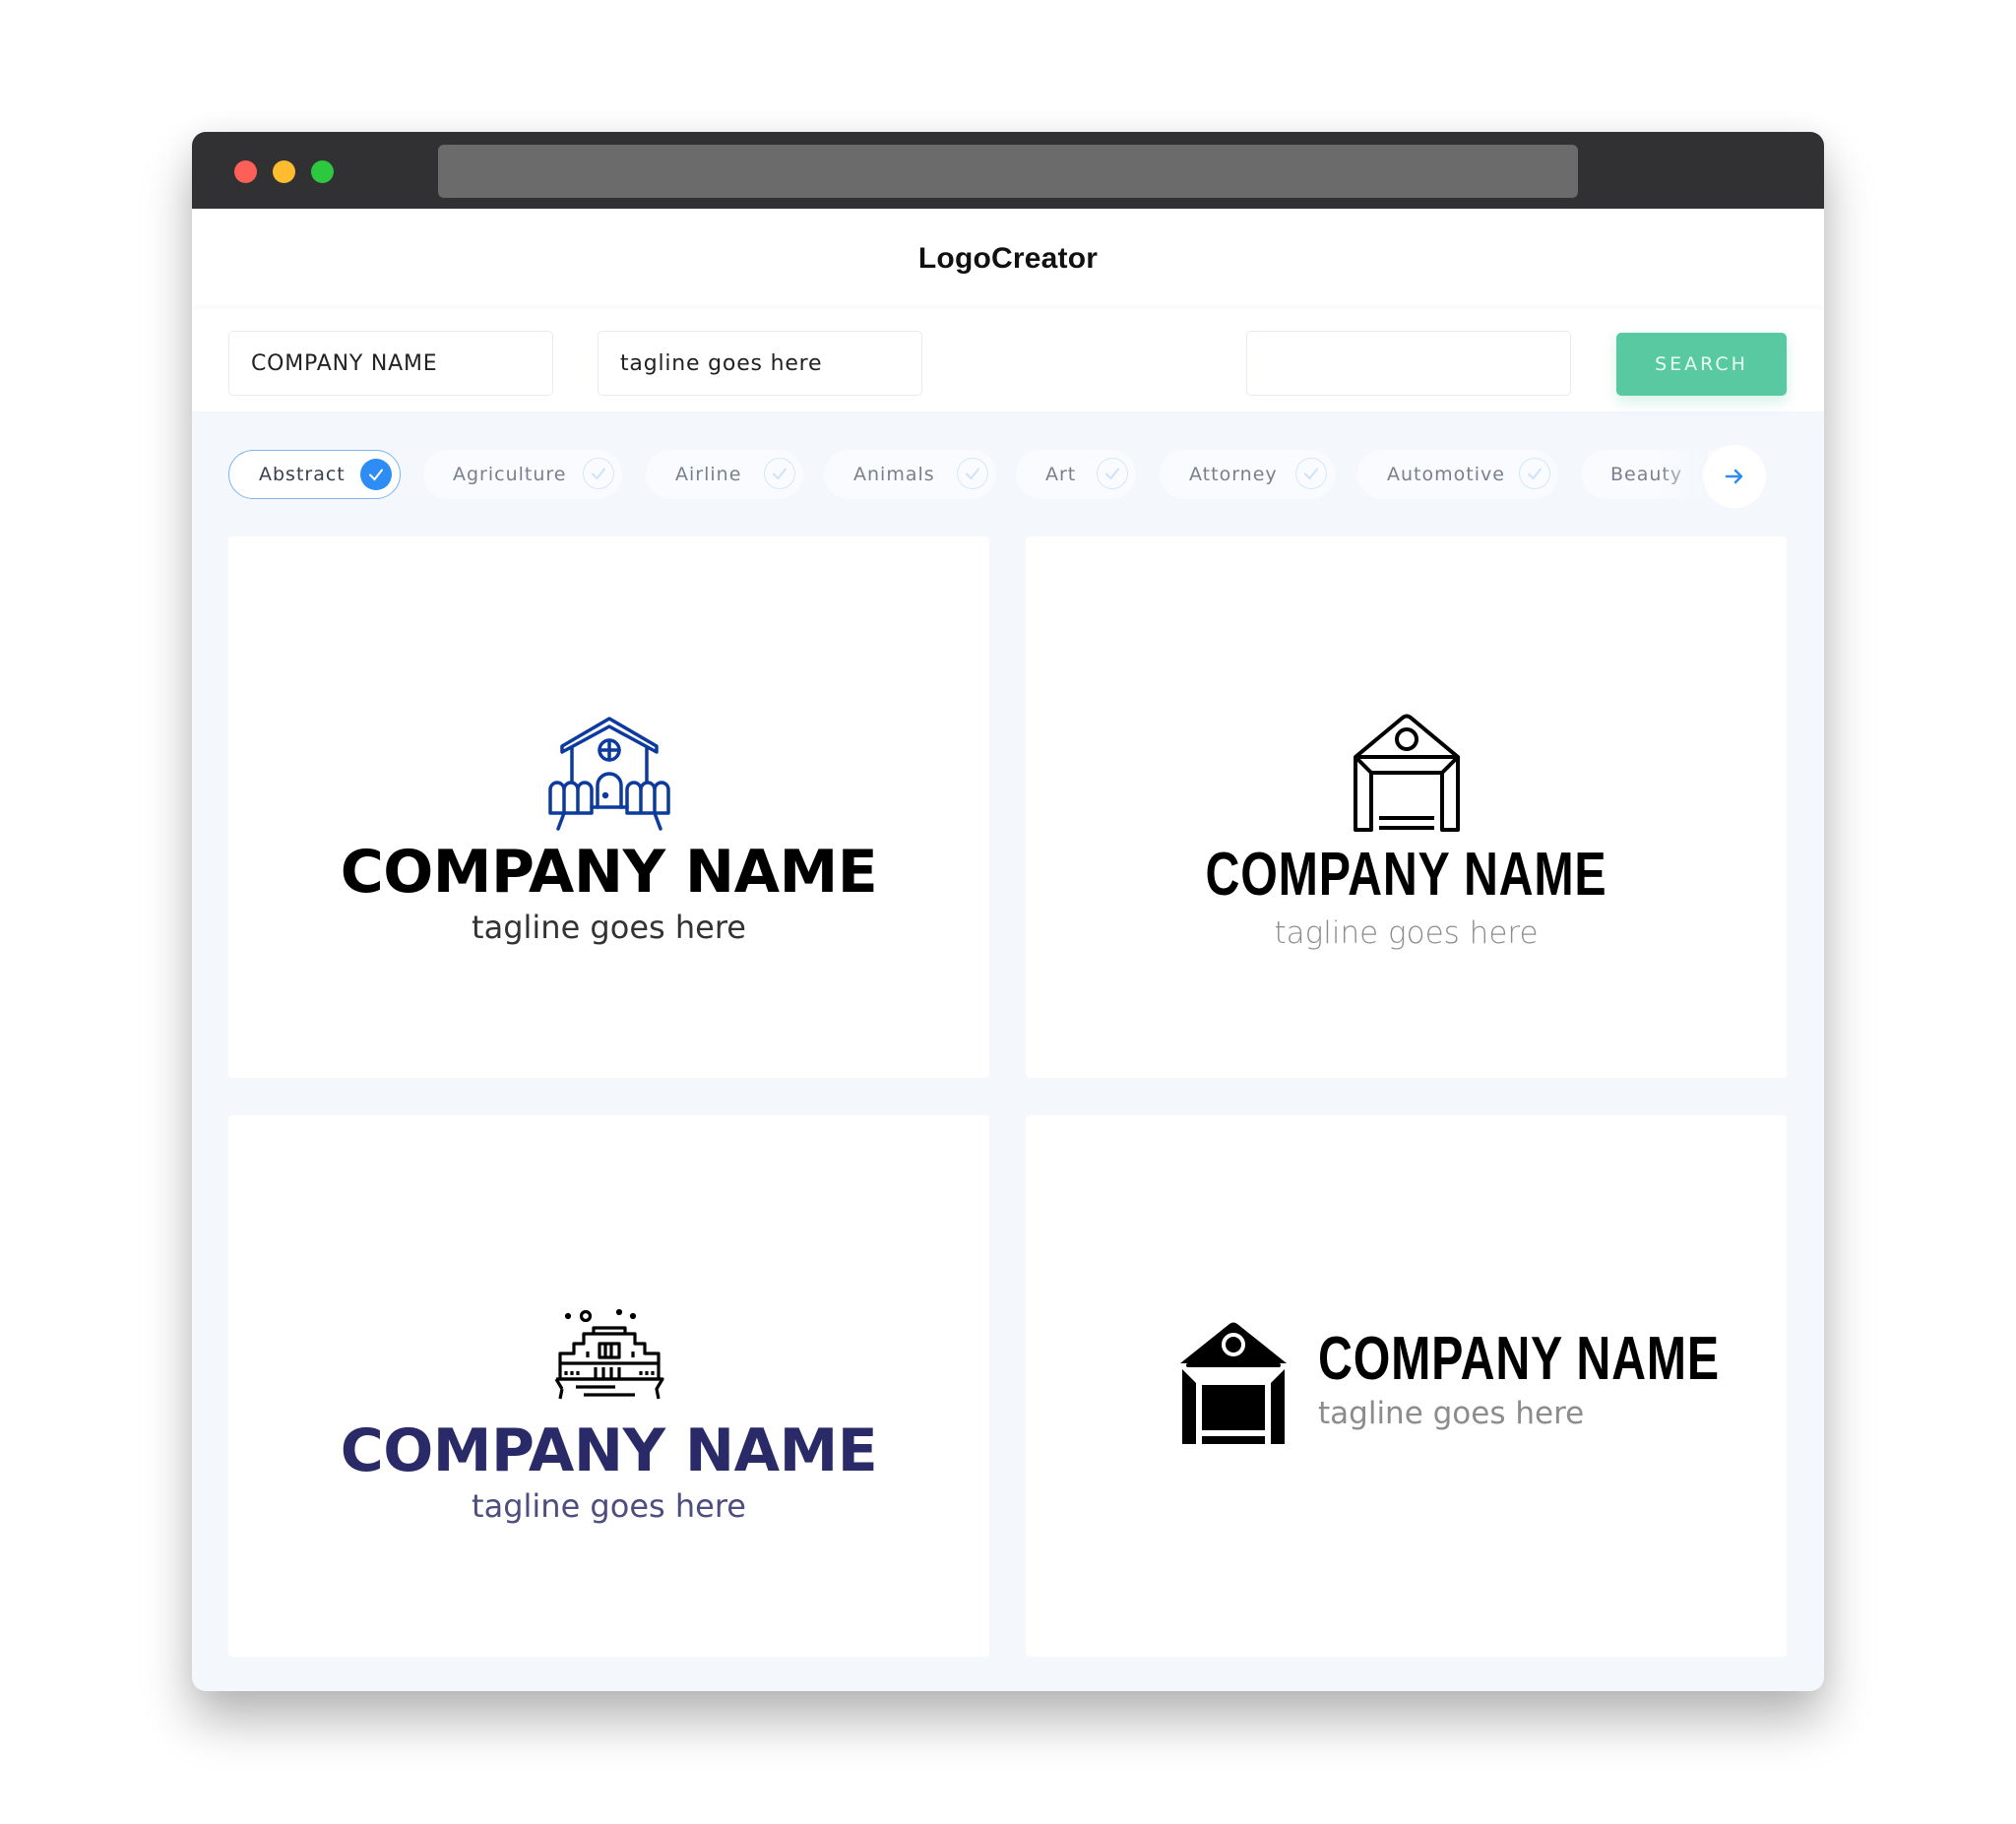  What do you see at coordinates (609, 1354) in the screenshot?
I see `palace-building-icon` at bounding box center [609, 1354].